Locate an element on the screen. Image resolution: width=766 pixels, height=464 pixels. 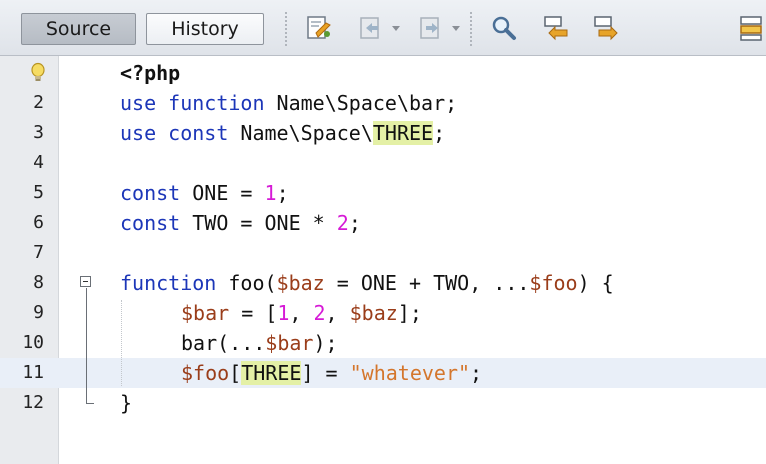
code-line-5: 5 const ONE = 1; is located at coordinates (383, 193).